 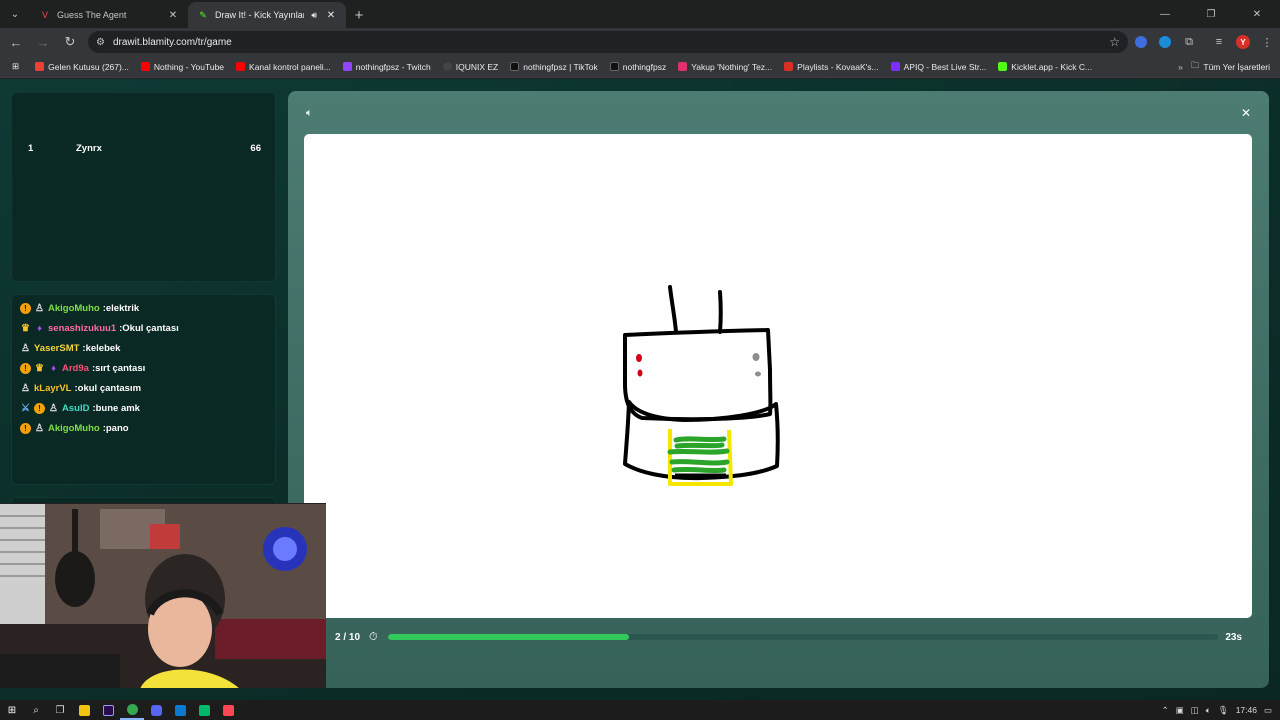 I want to click on chat-message: ! ♙ AkigoMuho:pano, so click(x=74, y=428).